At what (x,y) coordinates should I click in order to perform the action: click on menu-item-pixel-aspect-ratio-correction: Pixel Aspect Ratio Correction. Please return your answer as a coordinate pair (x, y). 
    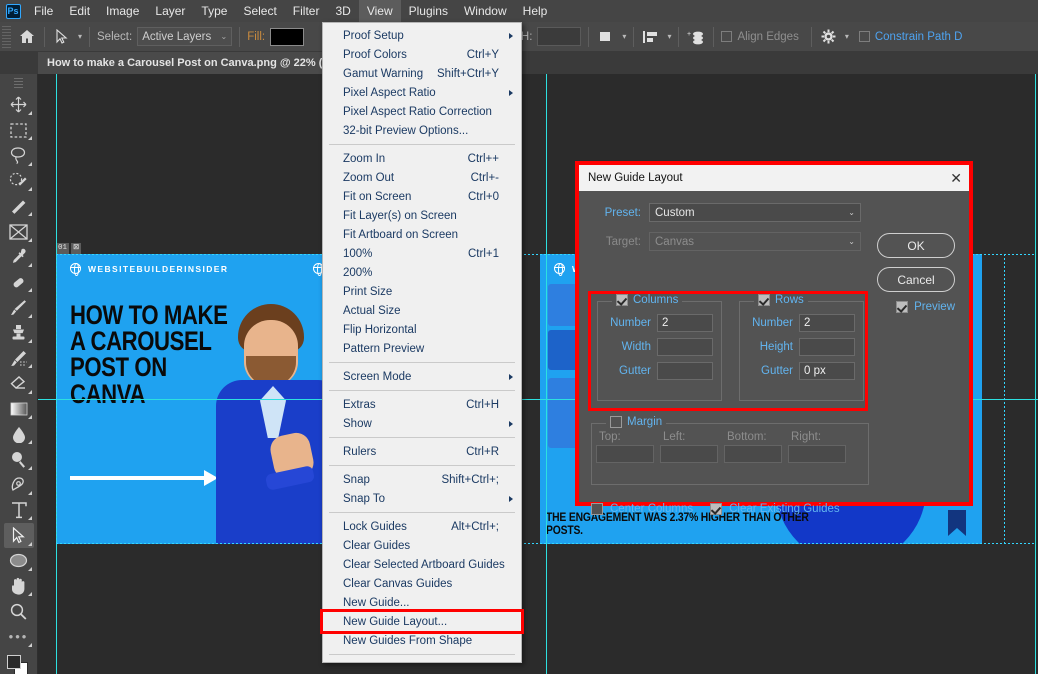
    Looking at the image, I should click on (422, 111).